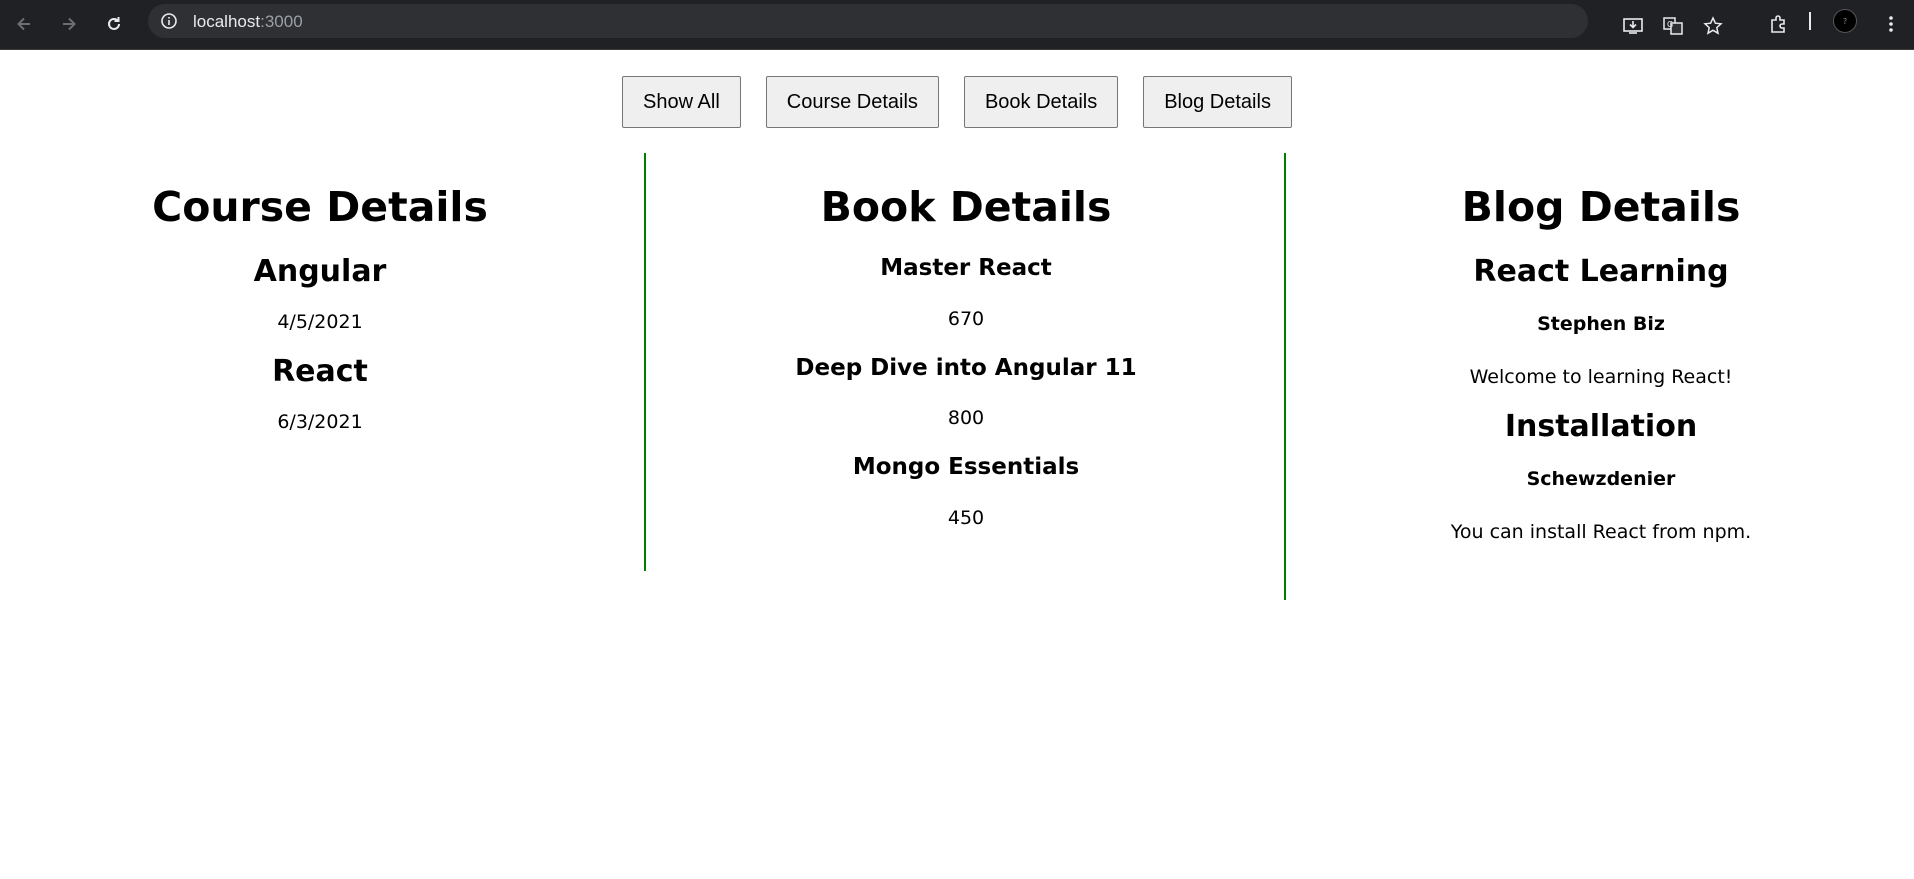  I want to click on forward-icon, so click(69, 24).